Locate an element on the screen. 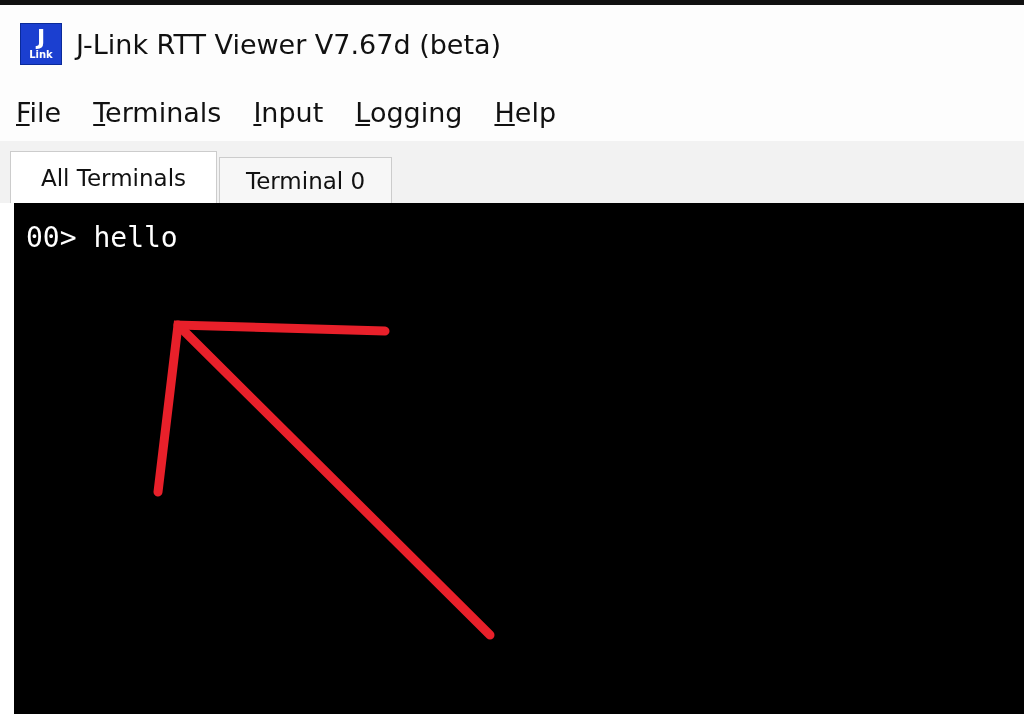  menu-item: Help is located at coordinates (525, 112).